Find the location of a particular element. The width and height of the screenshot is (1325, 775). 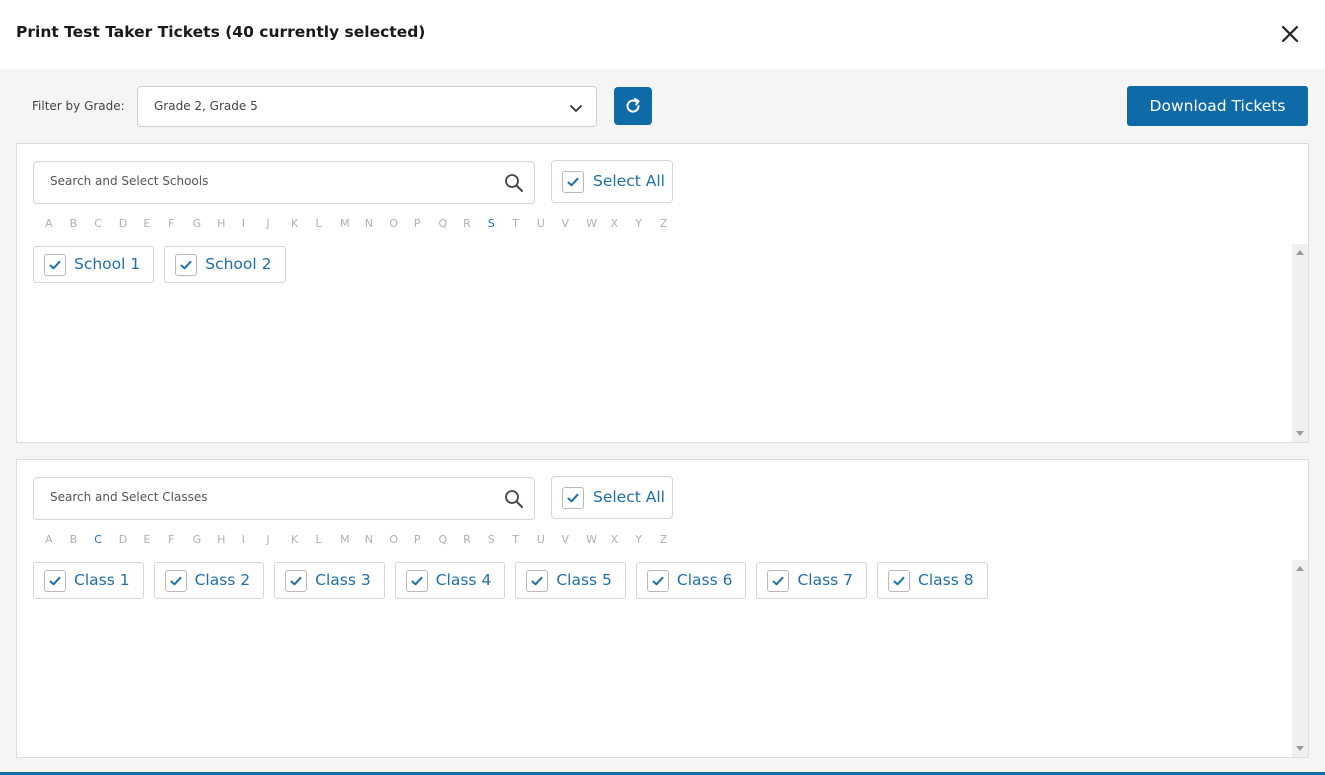

classes-chip: Class 7 is located at coordinates (812, 580).